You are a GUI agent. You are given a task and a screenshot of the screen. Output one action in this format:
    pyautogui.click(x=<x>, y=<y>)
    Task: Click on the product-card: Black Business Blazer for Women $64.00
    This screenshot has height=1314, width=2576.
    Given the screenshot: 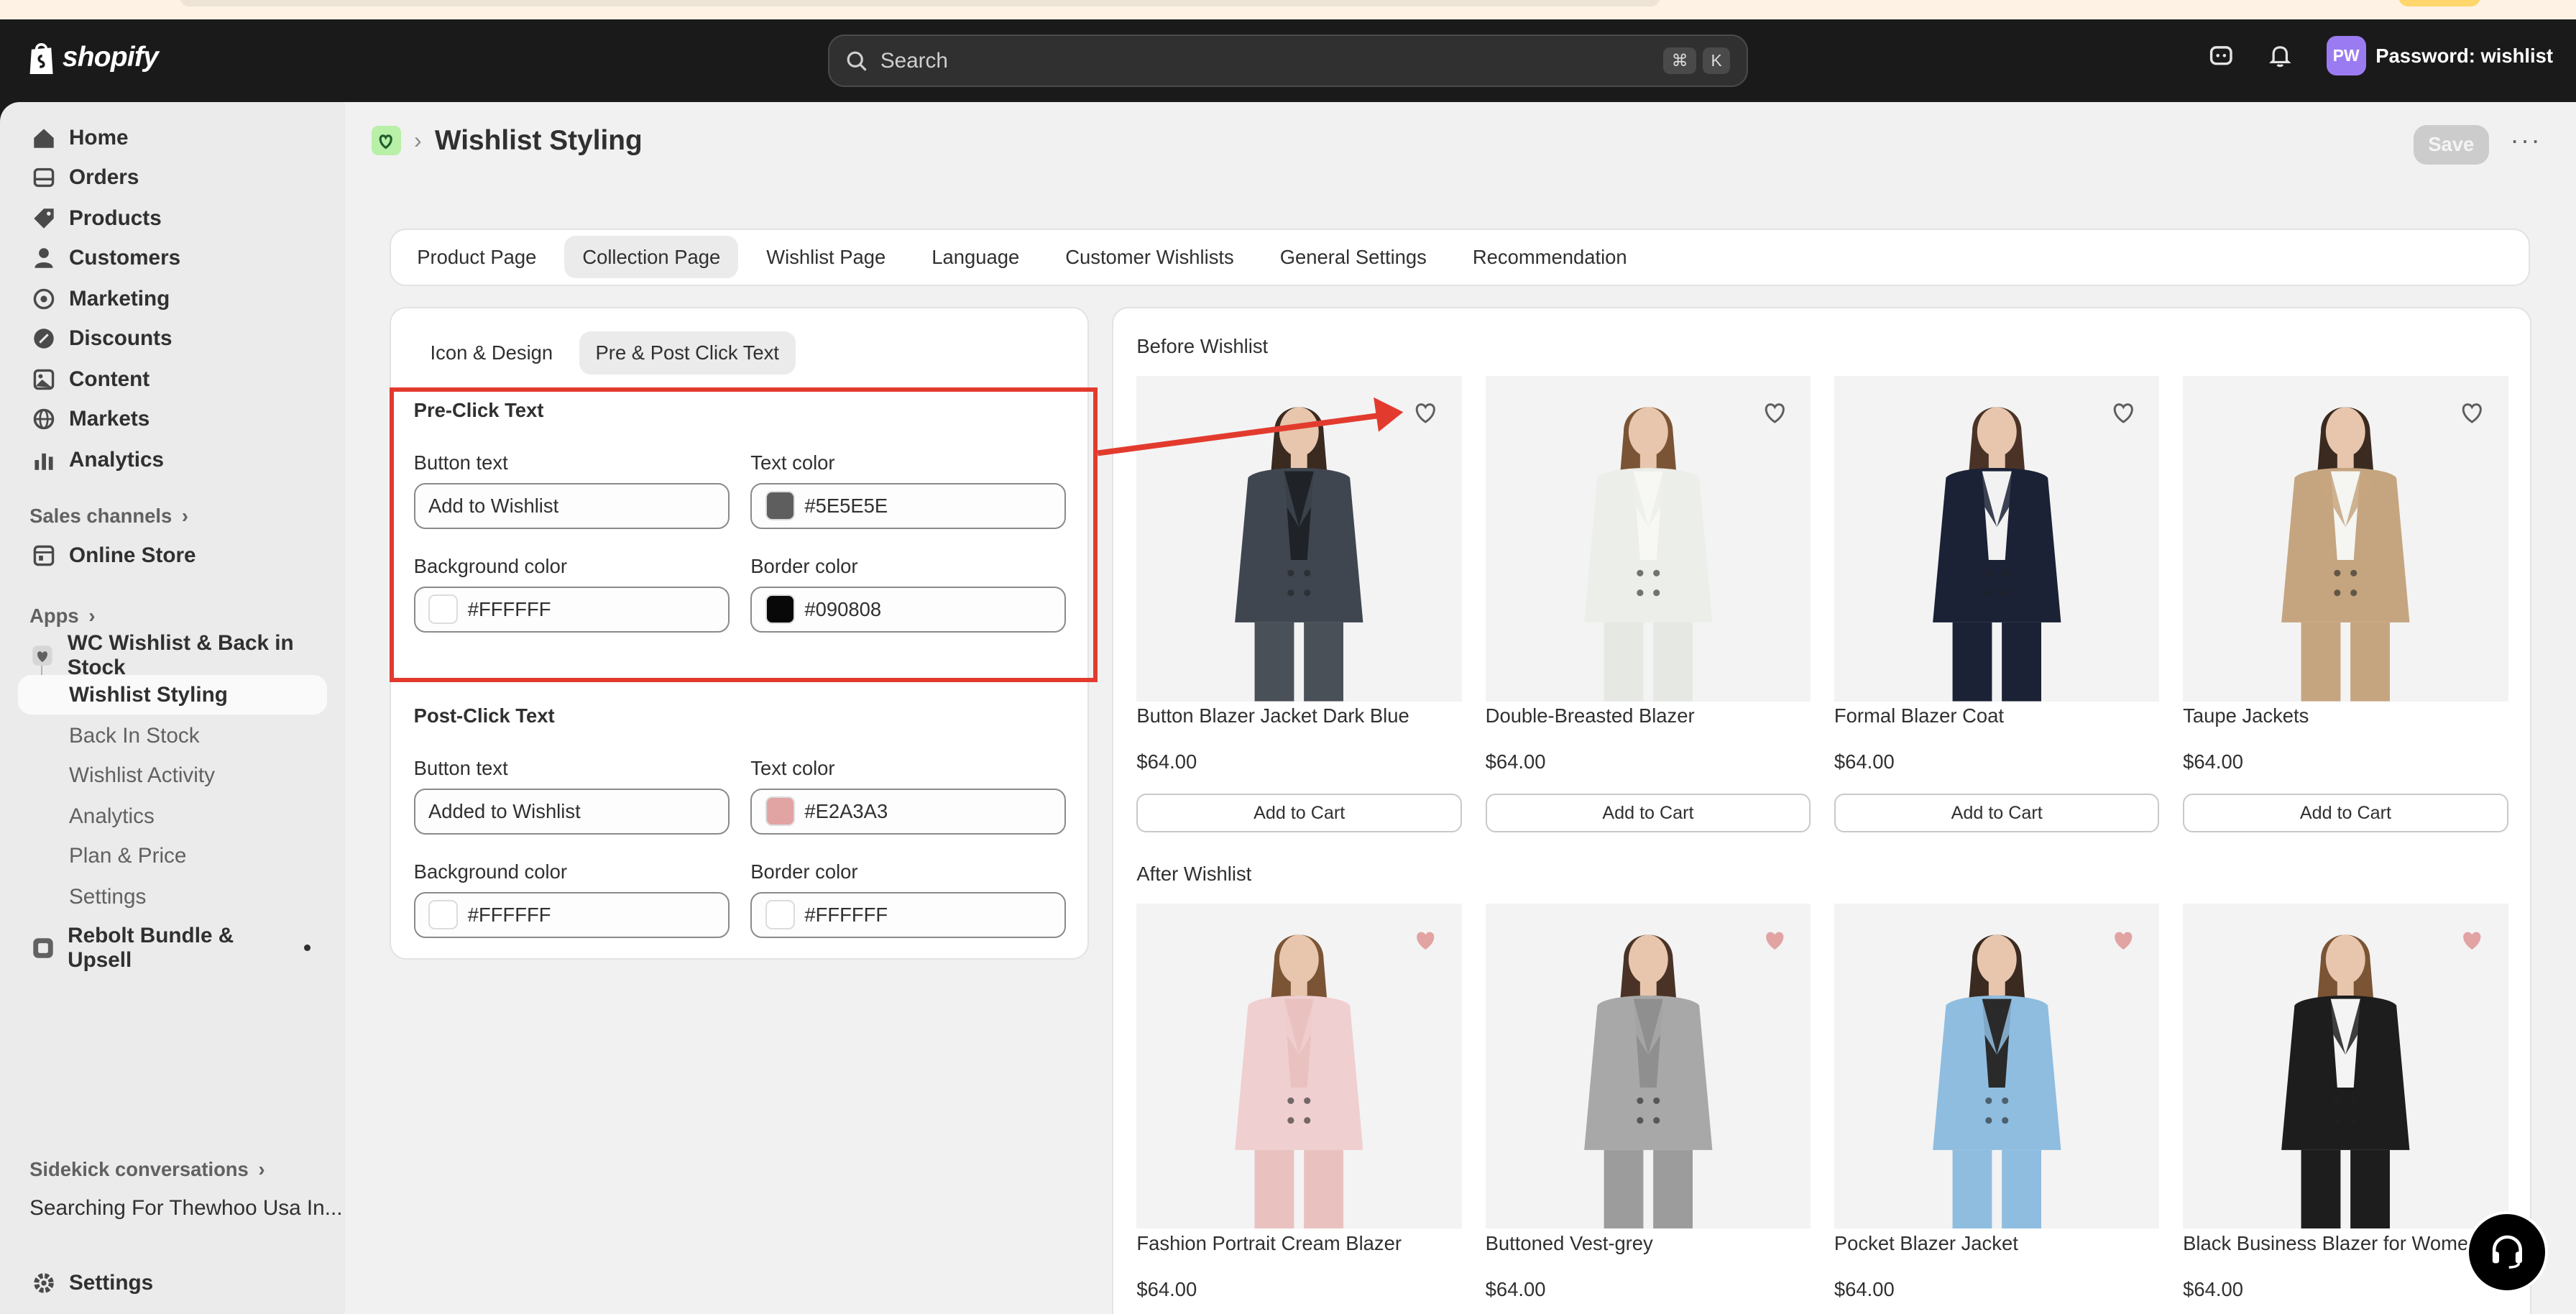 What is the action you would take?
    pyautogui.click(x=2345, y=1102)
    